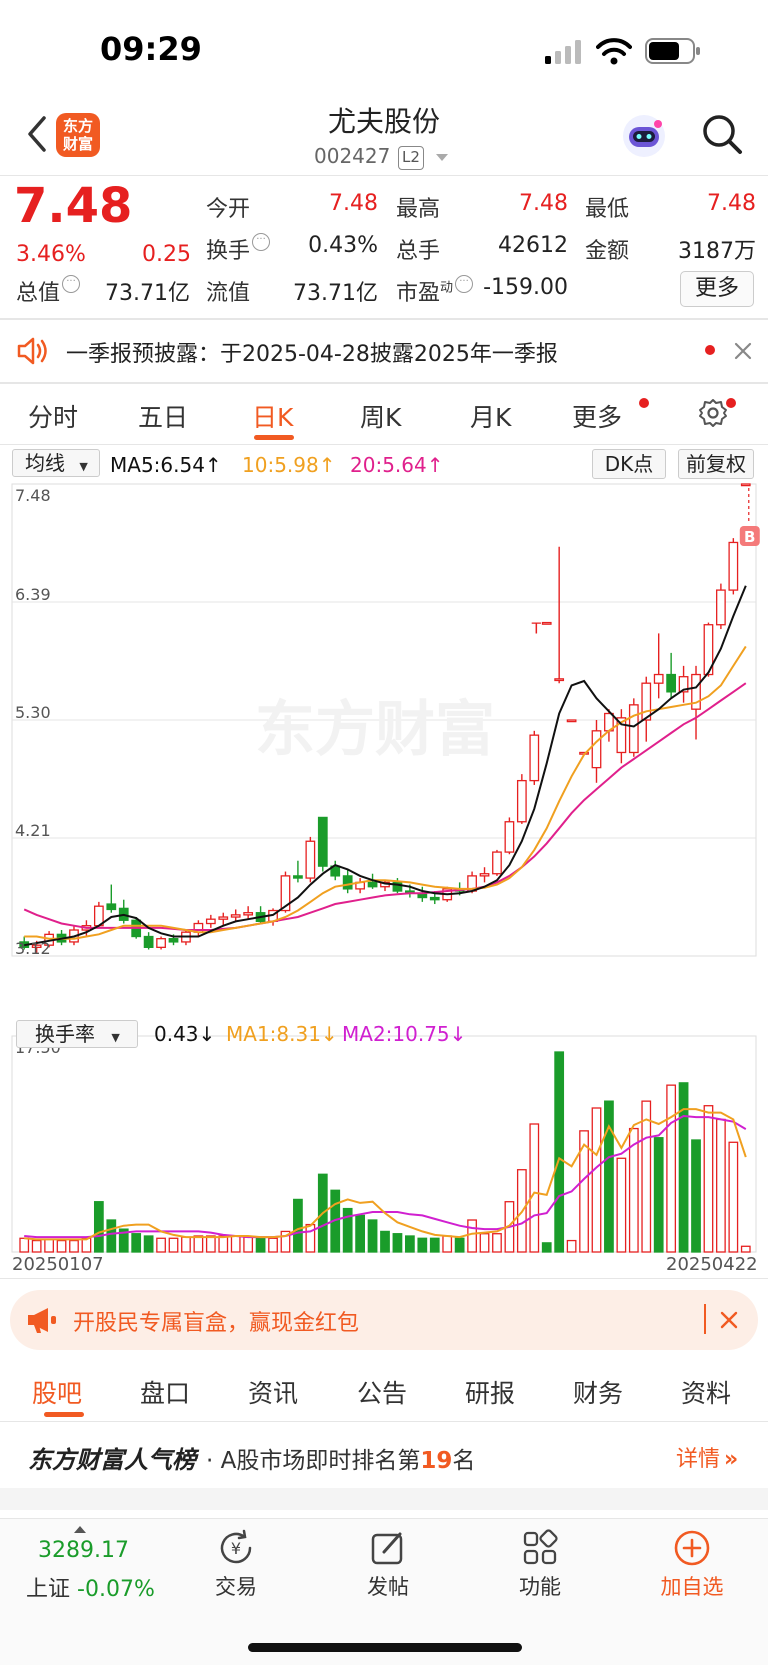 Image resolution: width=768 pixels, height=1665 pixels. Describe the element at coordinates (53, 416) in the screenshot. I see `tab-intraday: 分时` at that location.